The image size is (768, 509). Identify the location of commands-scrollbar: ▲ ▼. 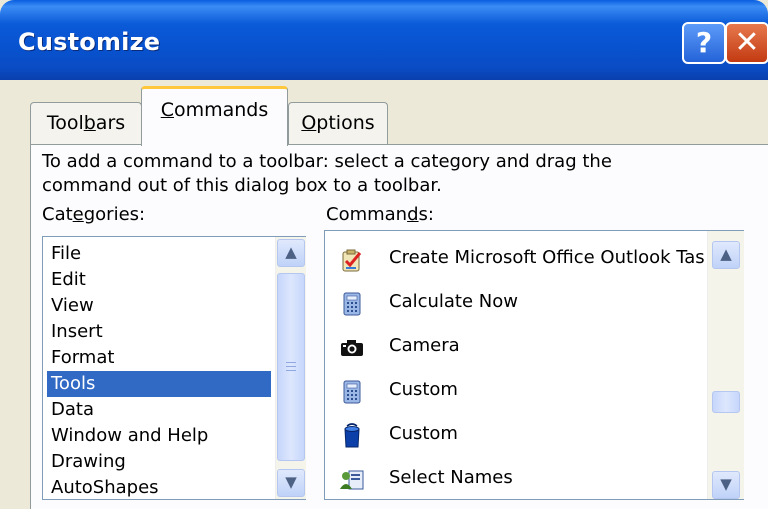
(725, 365).